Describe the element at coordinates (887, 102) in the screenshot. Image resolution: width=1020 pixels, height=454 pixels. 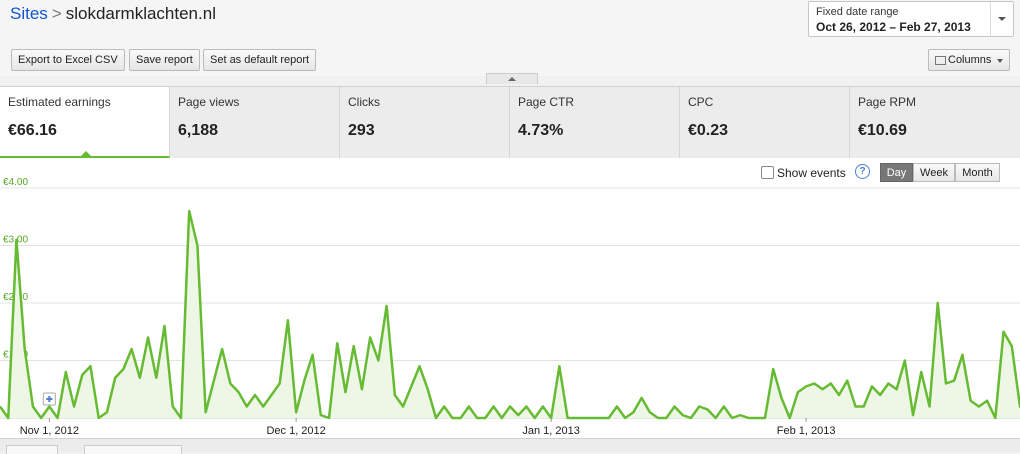
I see `metric-label: Page RPM` at that location.